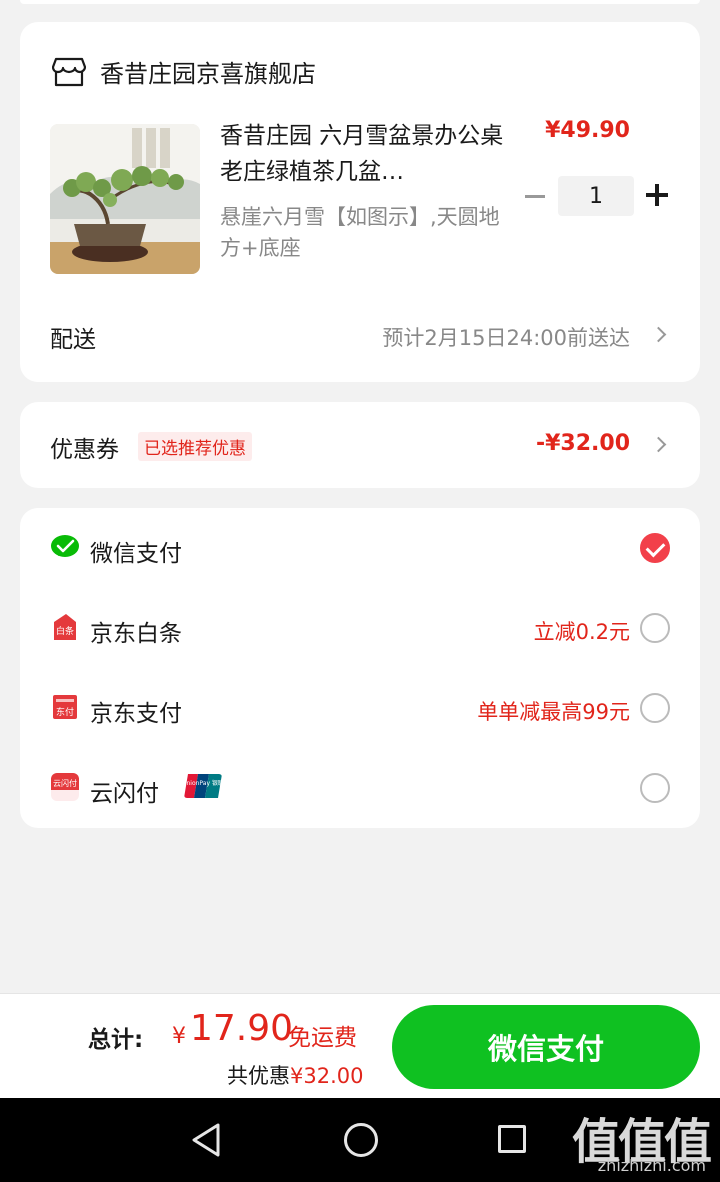 The height and width of the screenshot is (1182, 720). I want to click on payment-label: 云闪付, so click(124, 794).